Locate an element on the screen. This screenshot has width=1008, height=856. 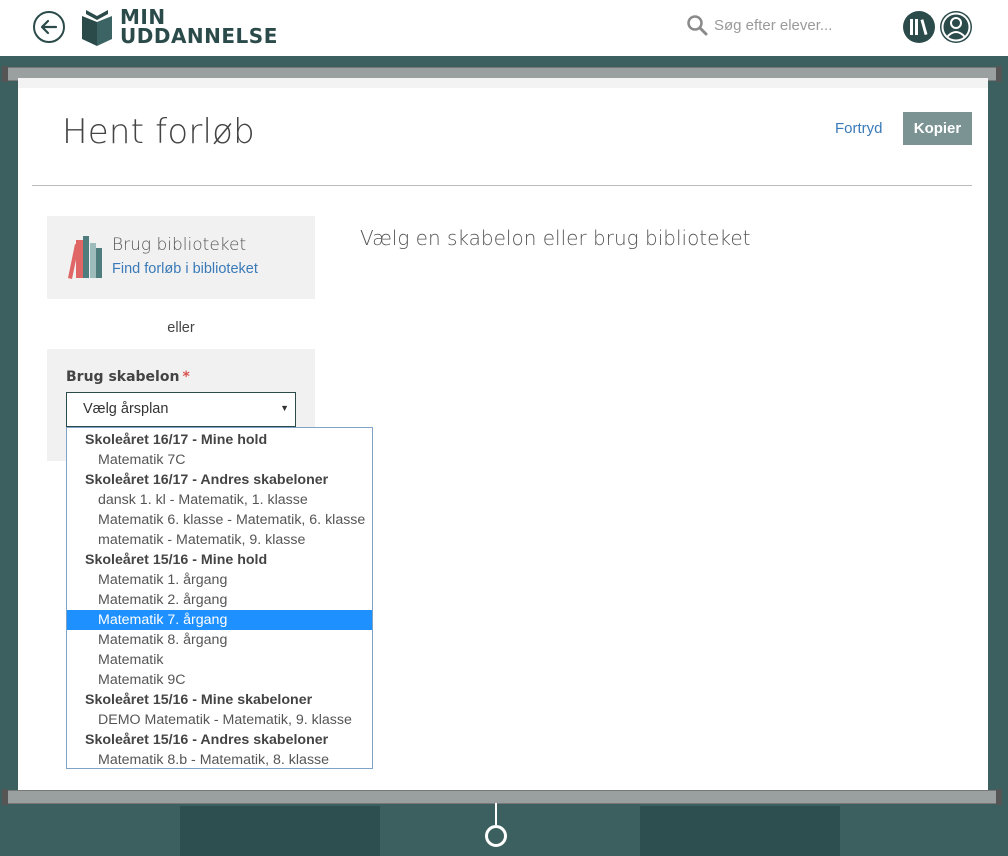
user-button is located at coordinates (956, 27).